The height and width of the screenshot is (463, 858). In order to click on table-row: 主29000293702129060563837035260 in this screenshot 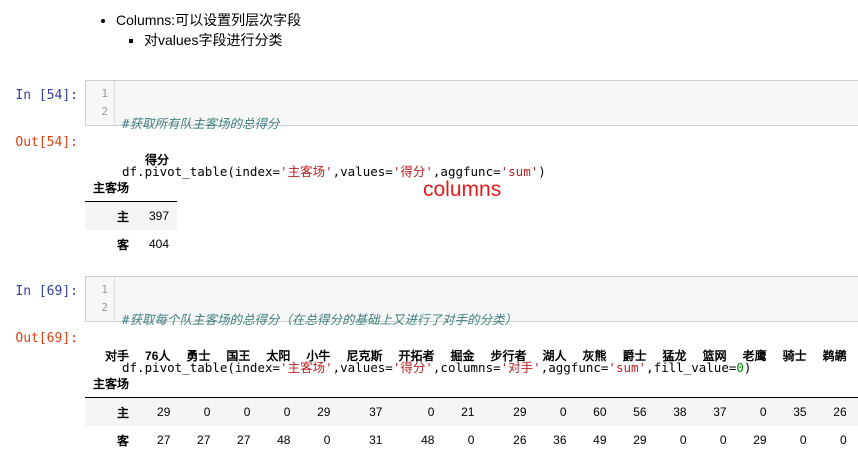, I will do `click(471, 411)`.